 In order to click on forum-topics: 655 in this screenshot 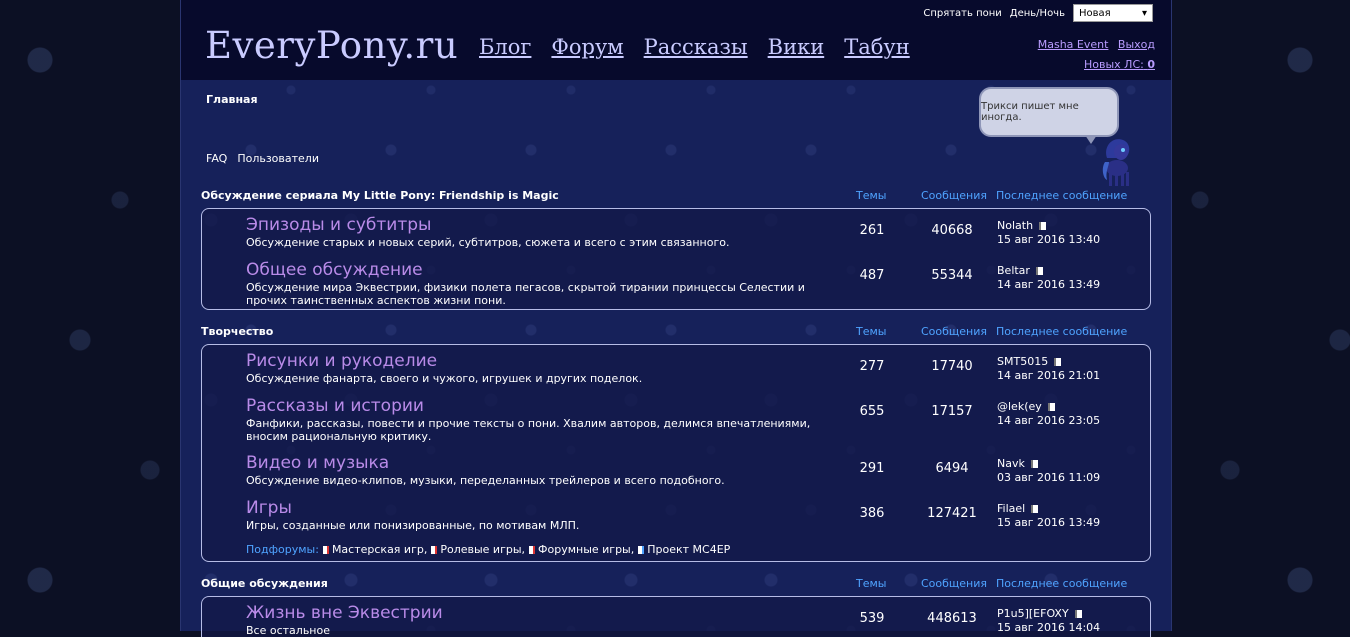, I will do `click(872, 411)`.